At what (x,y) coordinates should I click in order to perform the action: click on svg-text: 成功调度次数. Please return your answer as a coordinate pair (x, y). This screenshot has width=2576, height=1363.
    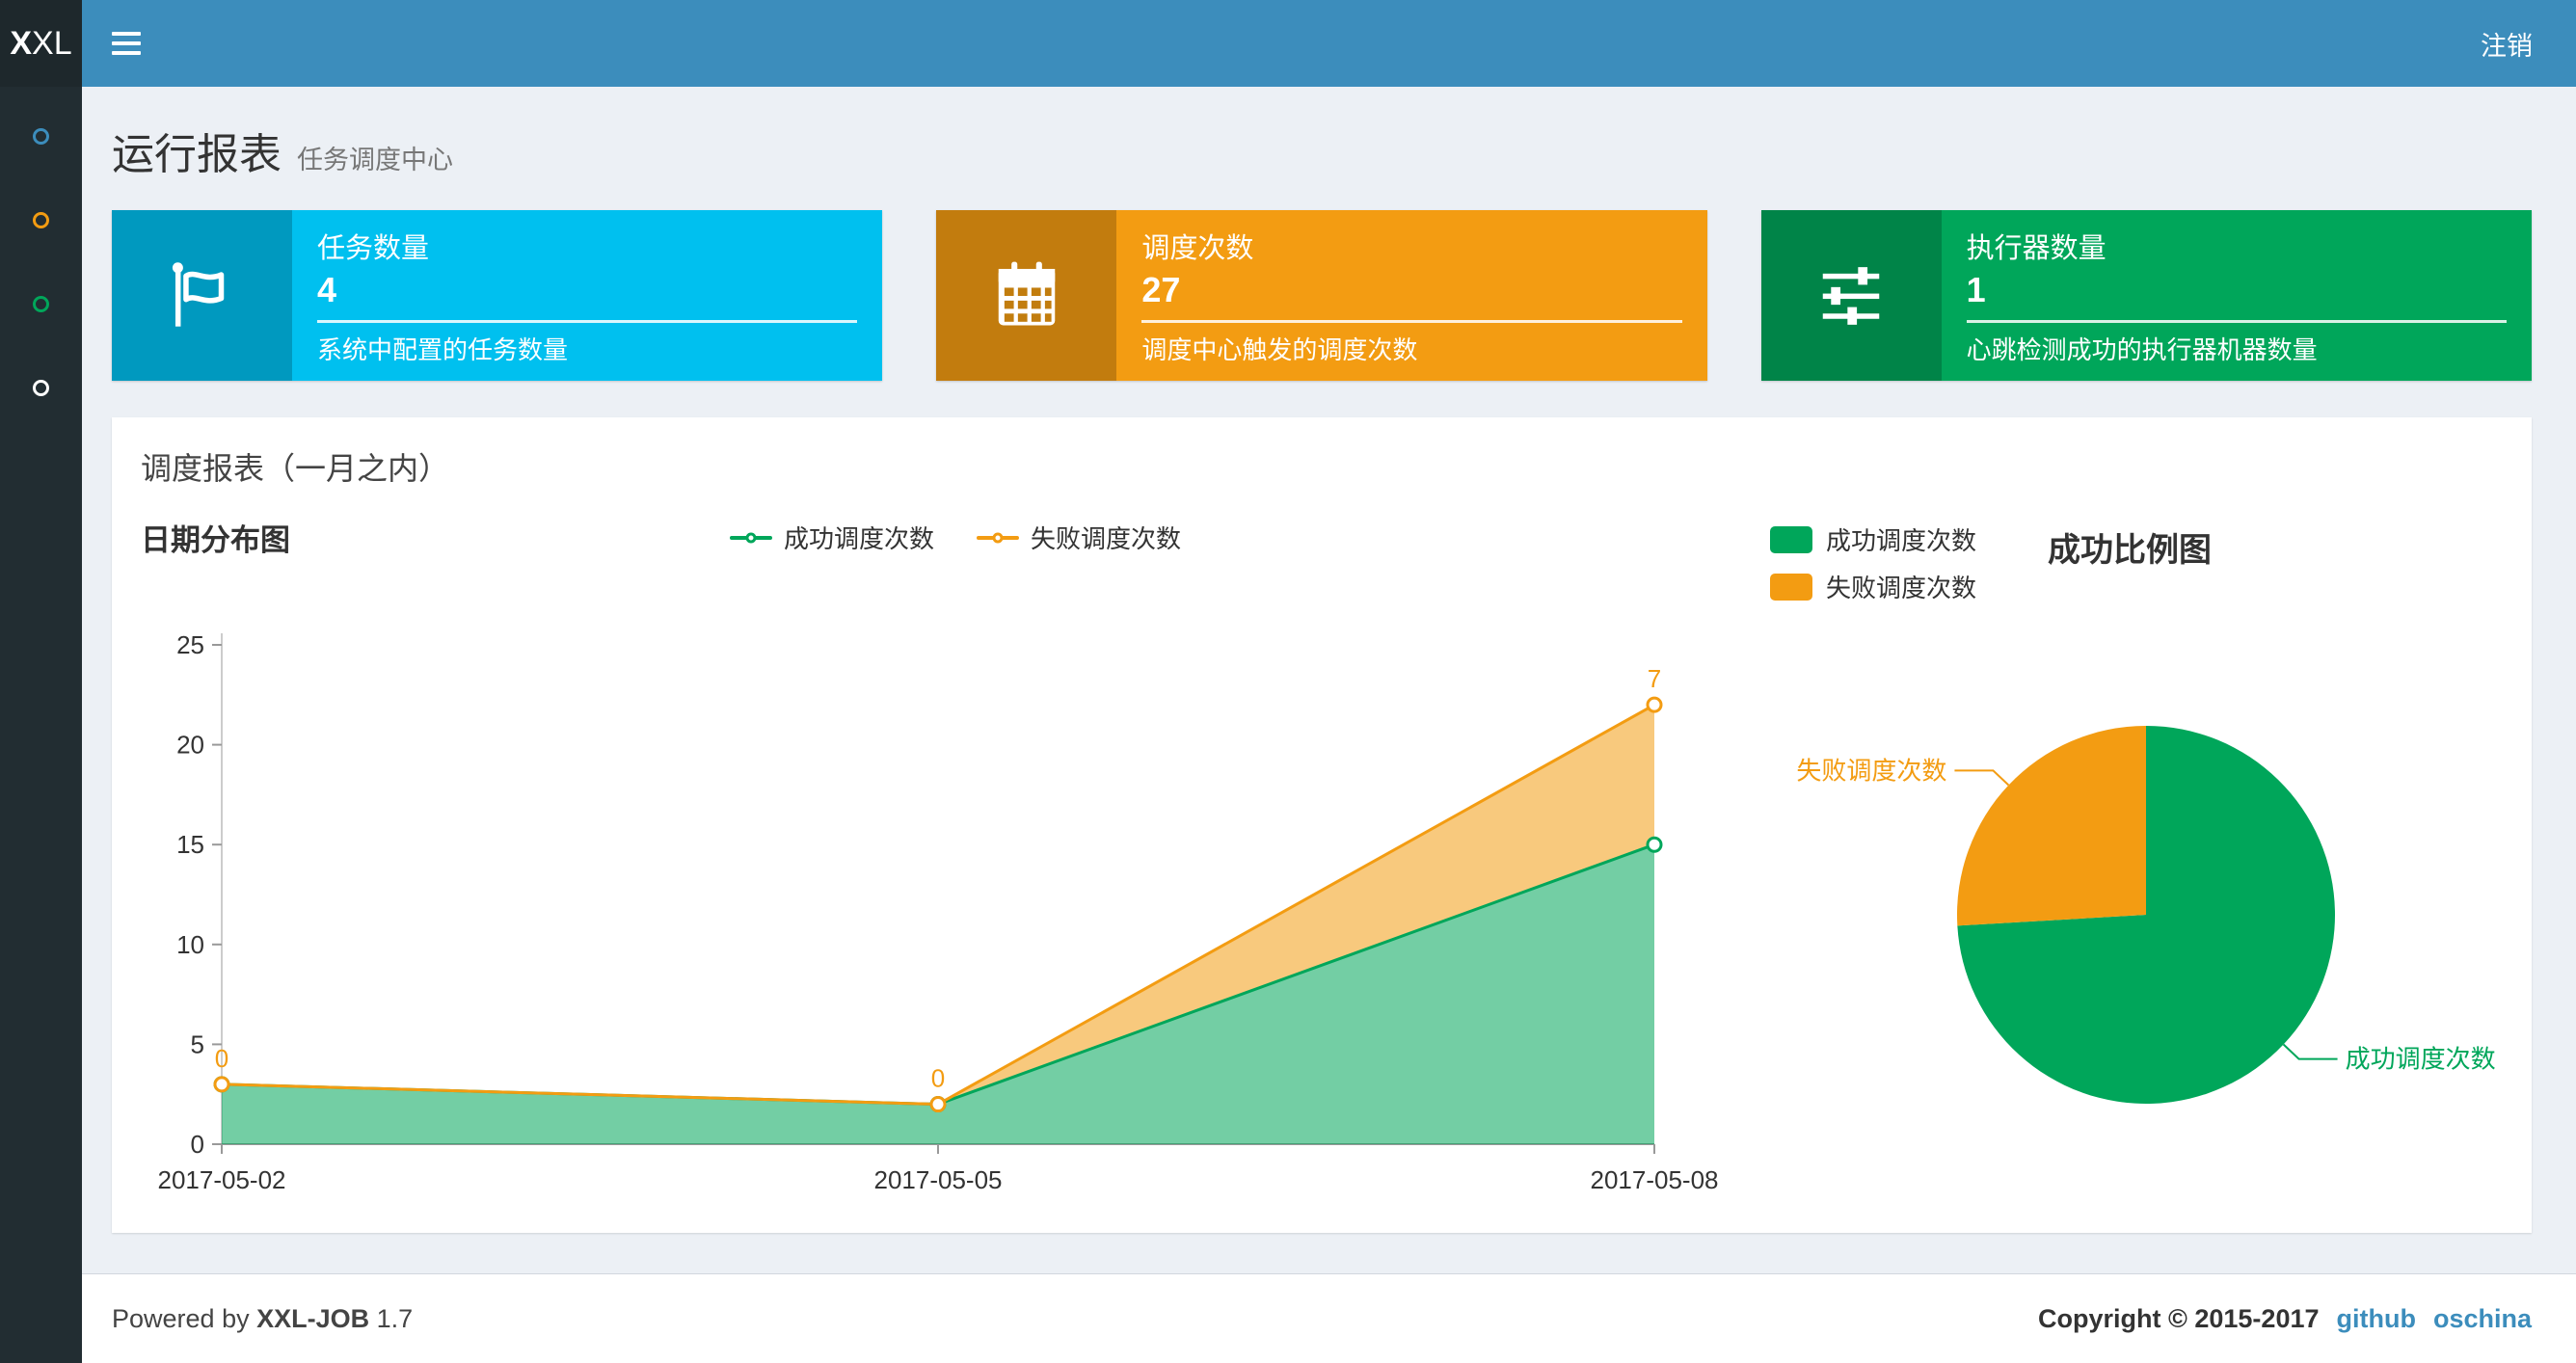
    Looking at the image, I should click on (2421, 1059).